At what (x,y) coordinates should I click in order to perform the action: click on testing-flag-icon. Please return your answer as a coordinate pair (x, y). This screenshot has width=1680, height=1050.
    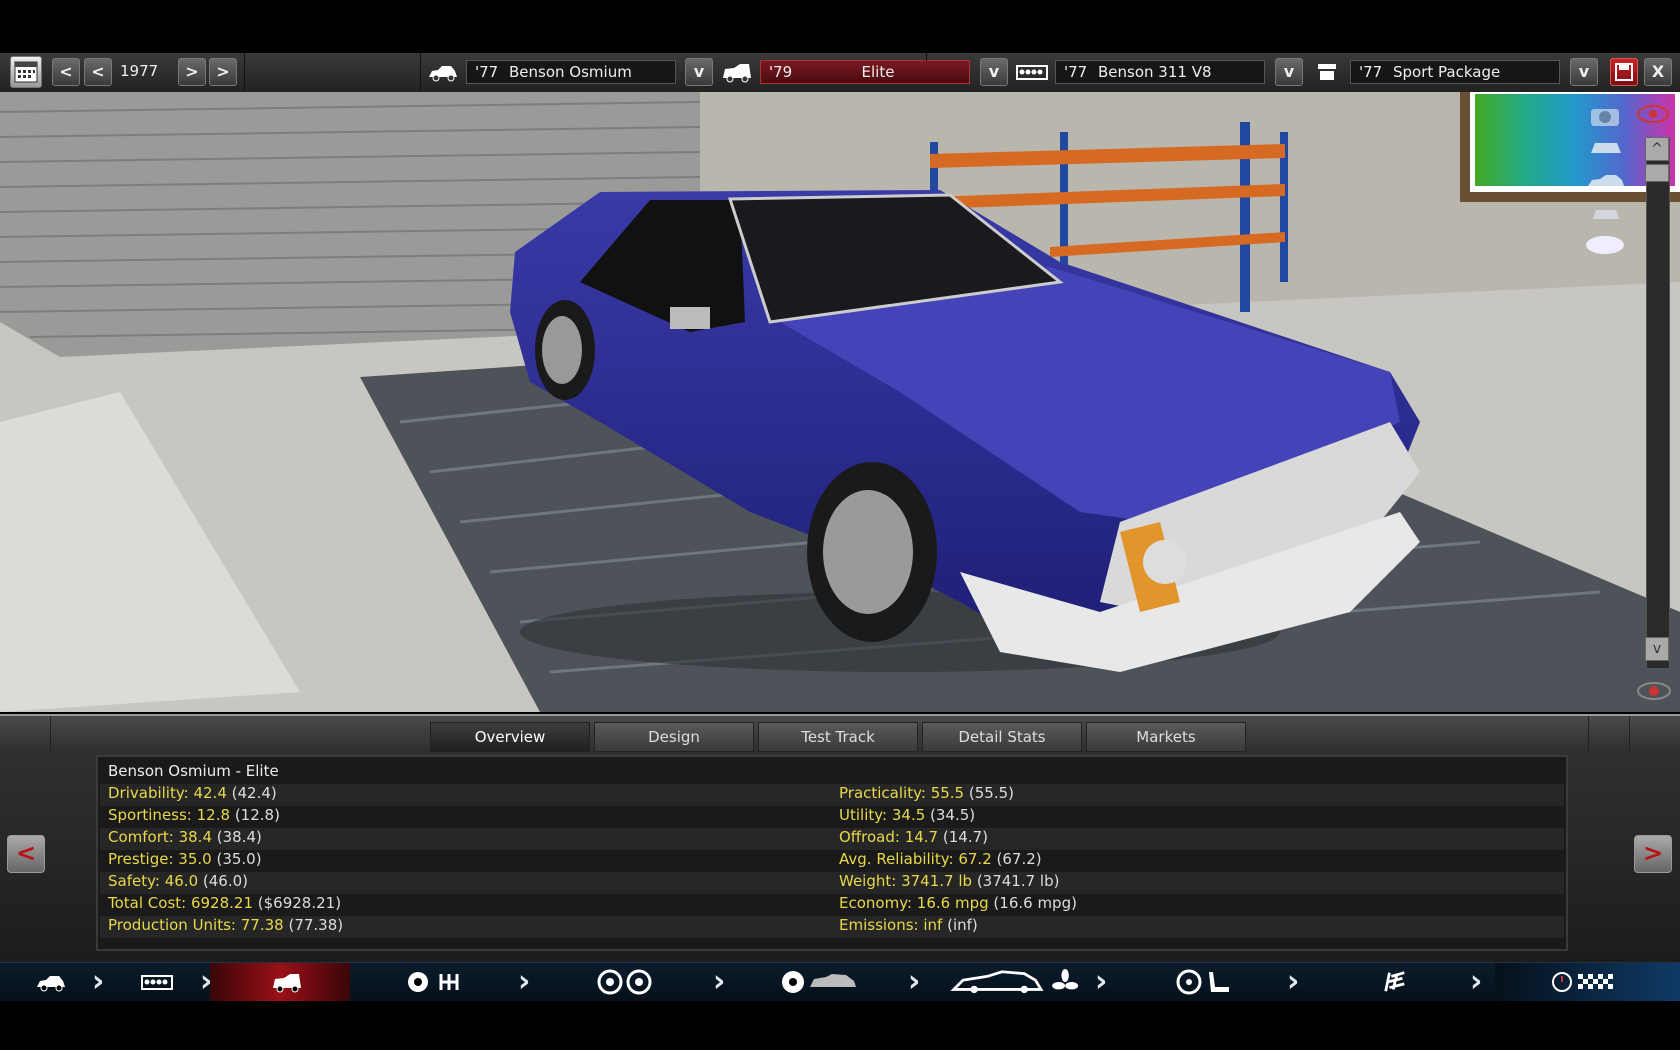
    Looking at the image, I should click on (1582, 982).